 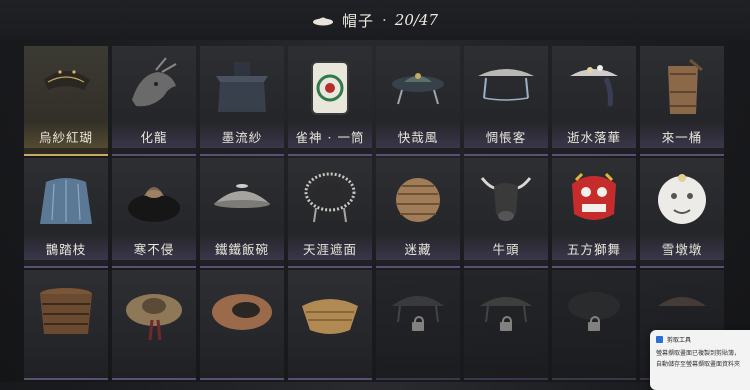 I want to click on hat-name: 雀神 · 一筒, so click(x=330, y=134).